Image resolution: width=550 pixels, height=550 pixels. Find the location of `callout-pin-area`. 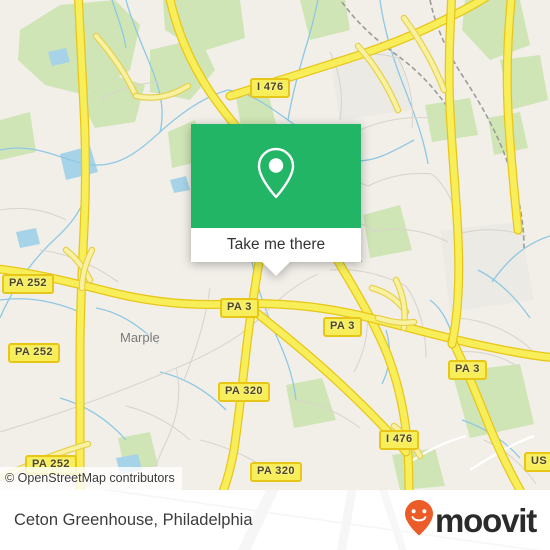

callout-pin-area is located at coordinates (276, 176).